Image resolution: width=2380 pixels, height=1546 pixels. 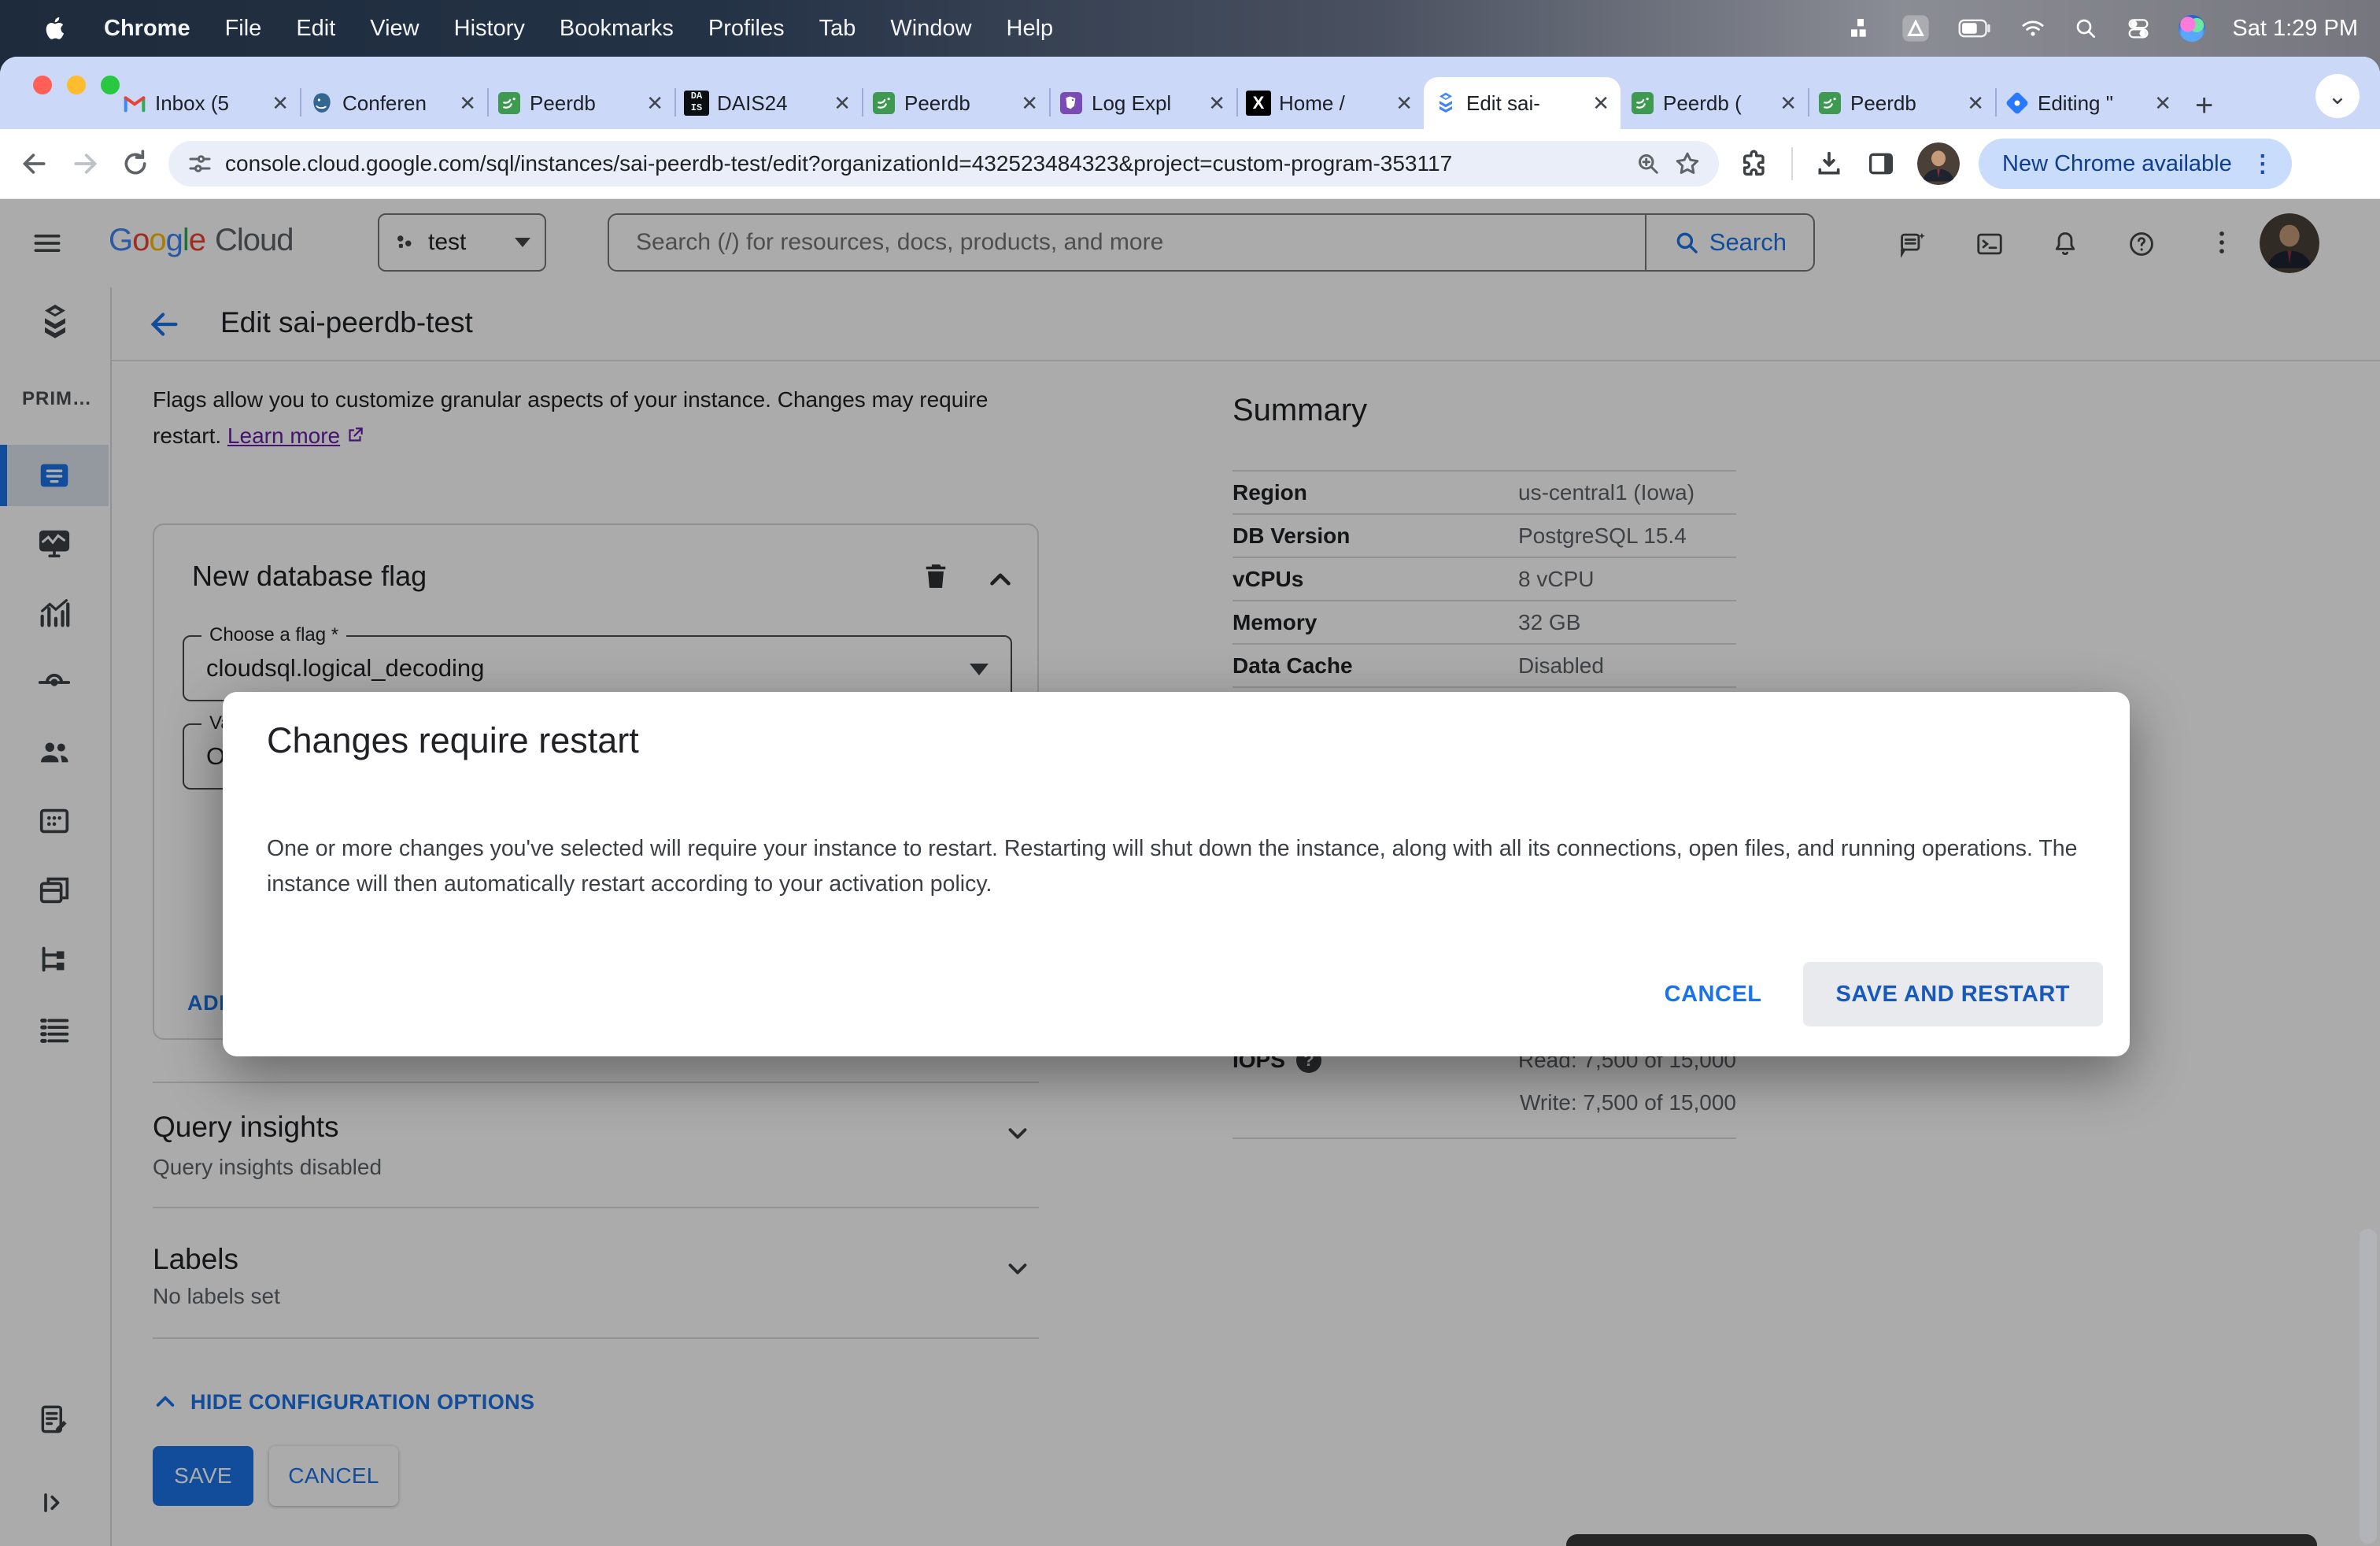 I want to click on minimize-window-button, so click(x=76, y=85).